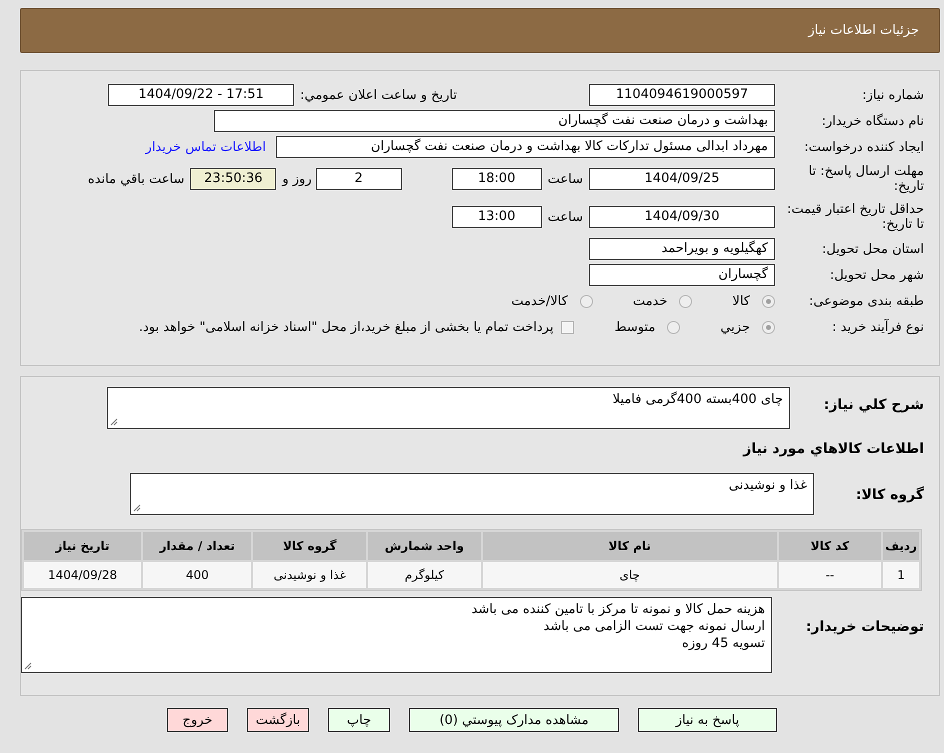 This screenshot has width=944, height=753. Describe the element at coordinates (889, 495) in the screenshot. I see `field-label: گروه کالا:` at that location.